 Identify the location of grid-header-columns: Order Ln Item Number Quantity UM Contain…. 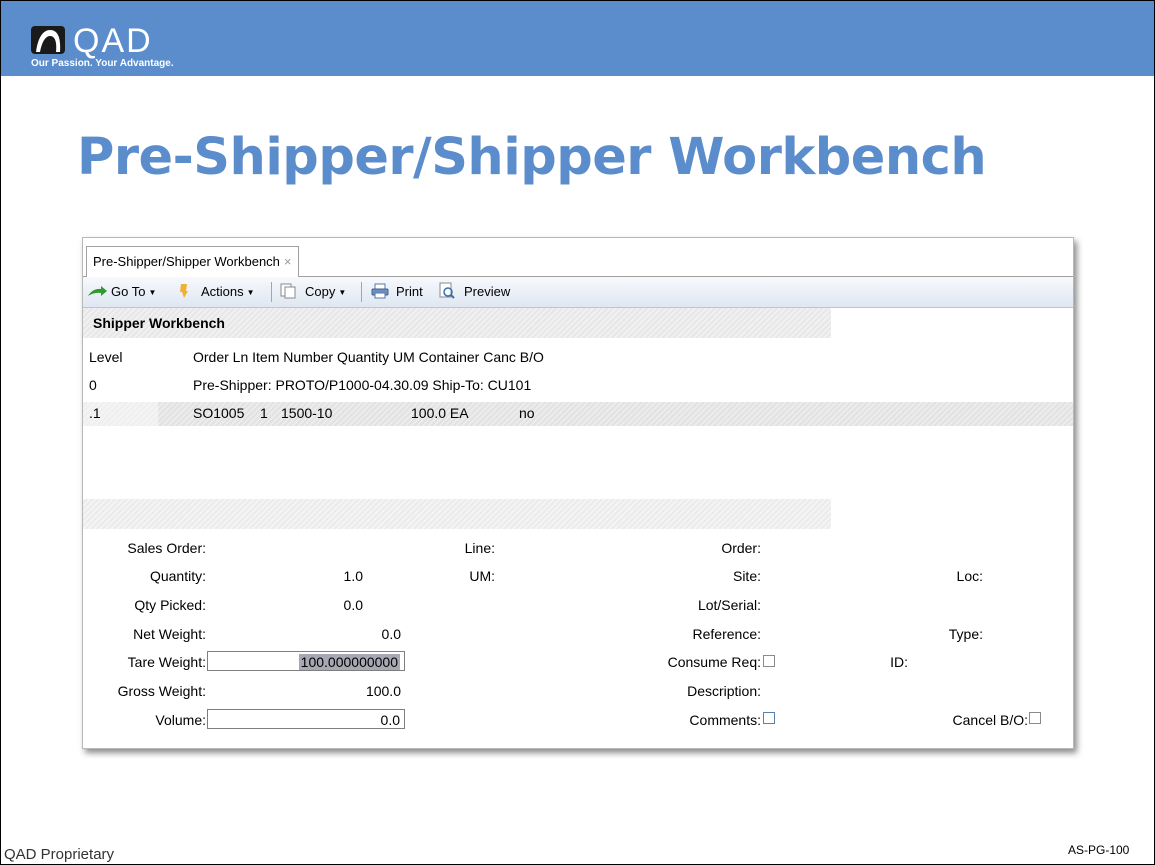
(368, 357).